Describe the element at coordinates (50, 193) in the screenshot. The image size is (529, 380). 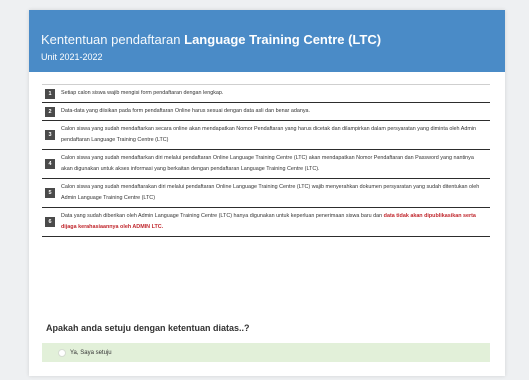
I see `term-number-badge: 5` at that location.